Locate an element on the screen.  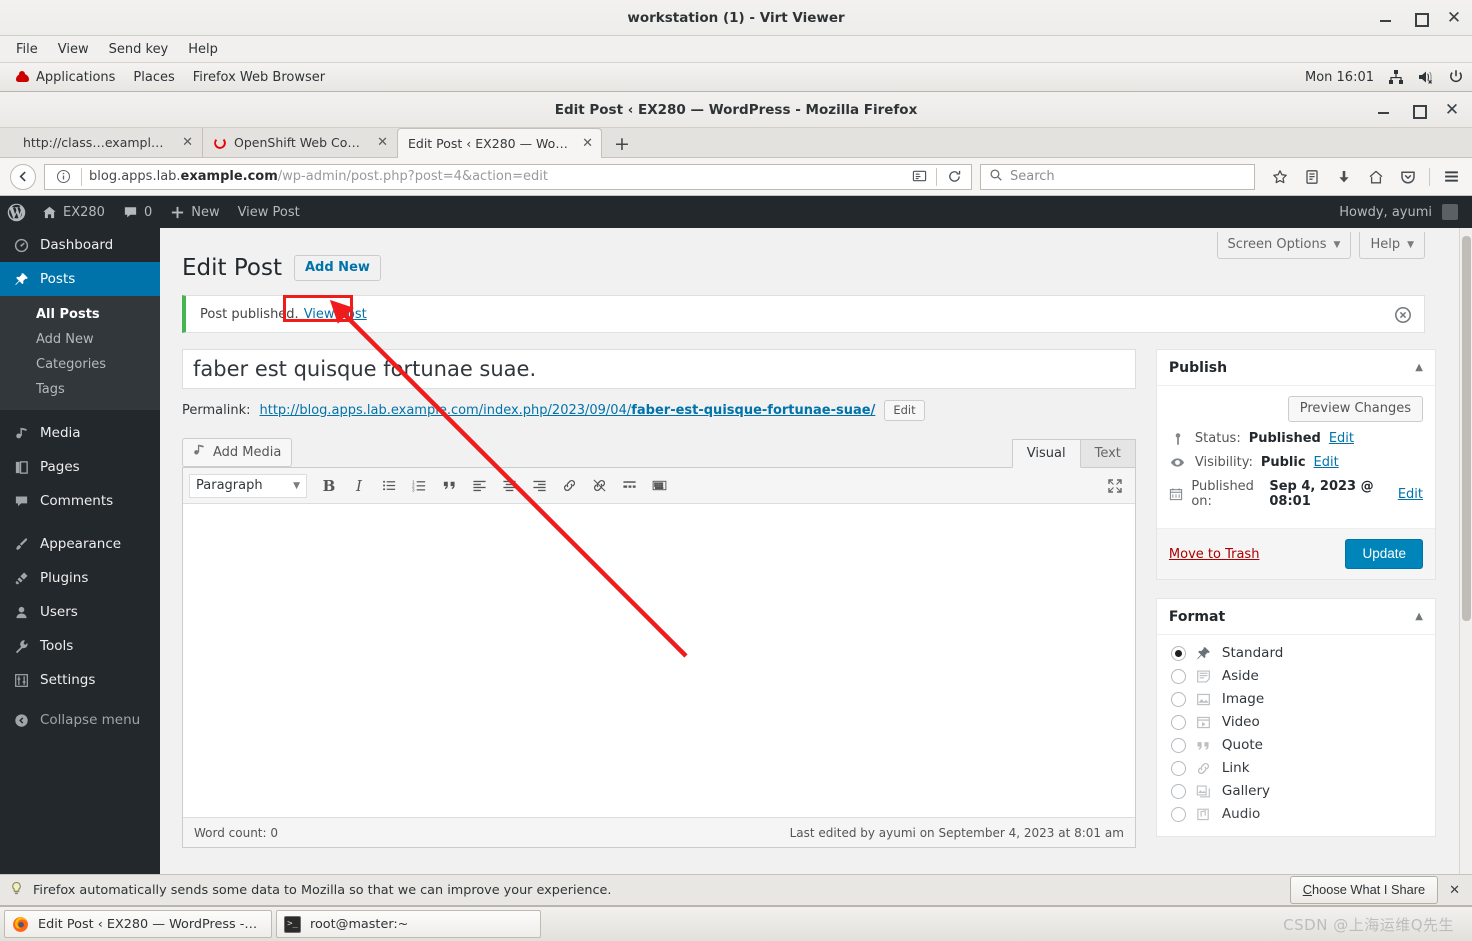
radio-audio is located at coordinates (1178, 814).